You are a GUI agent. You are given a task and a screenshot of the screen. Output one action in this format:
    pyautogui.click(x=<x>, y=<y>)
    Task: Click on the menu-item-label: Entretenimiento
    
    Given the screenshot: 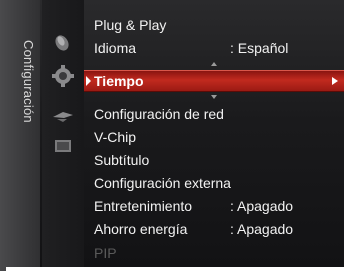 What is the action you would take?
    pyautogui.click(x=143, y=206)
    